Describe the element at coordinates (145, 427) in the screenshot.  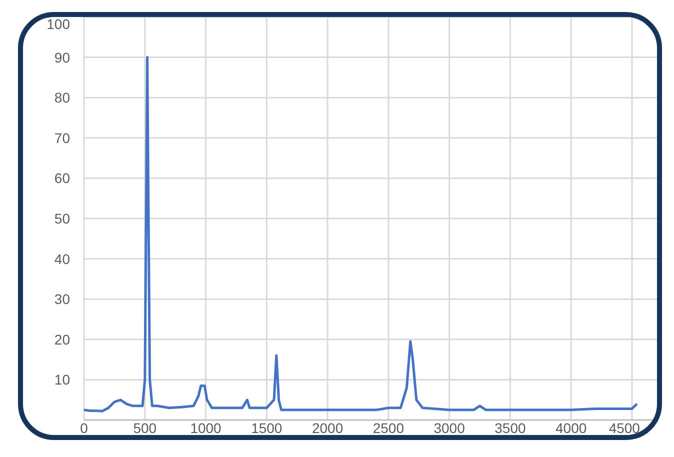
I see `axis-label: 500` at that location.